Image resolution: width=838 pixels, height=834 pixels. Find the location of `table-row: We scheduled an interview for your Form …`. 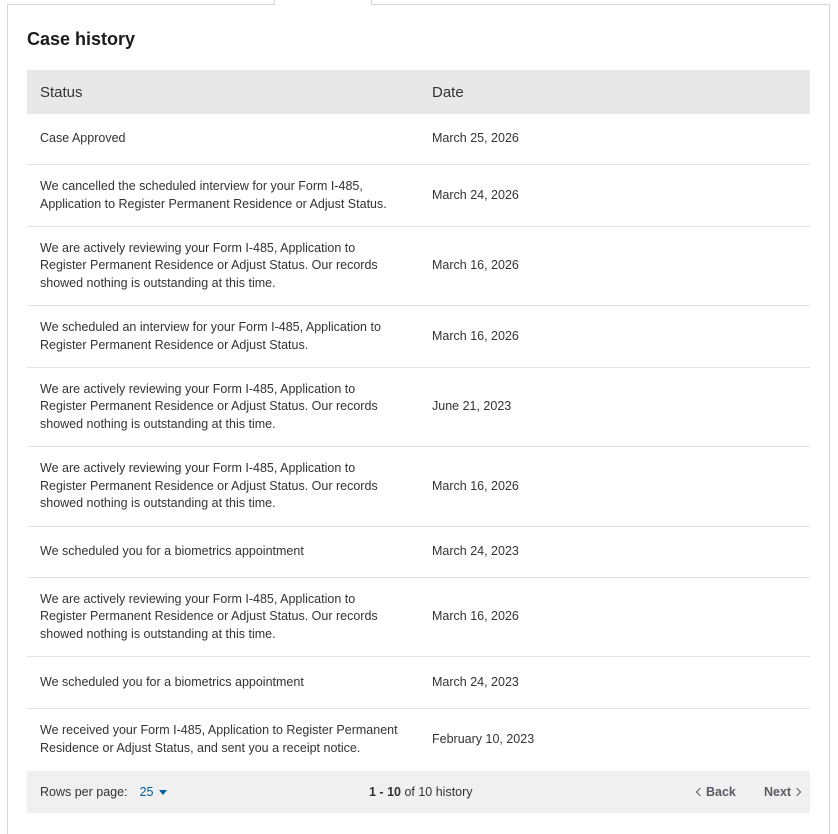

table-row: We scheduled an interview for your Form … is located at coordinates (418, 337).